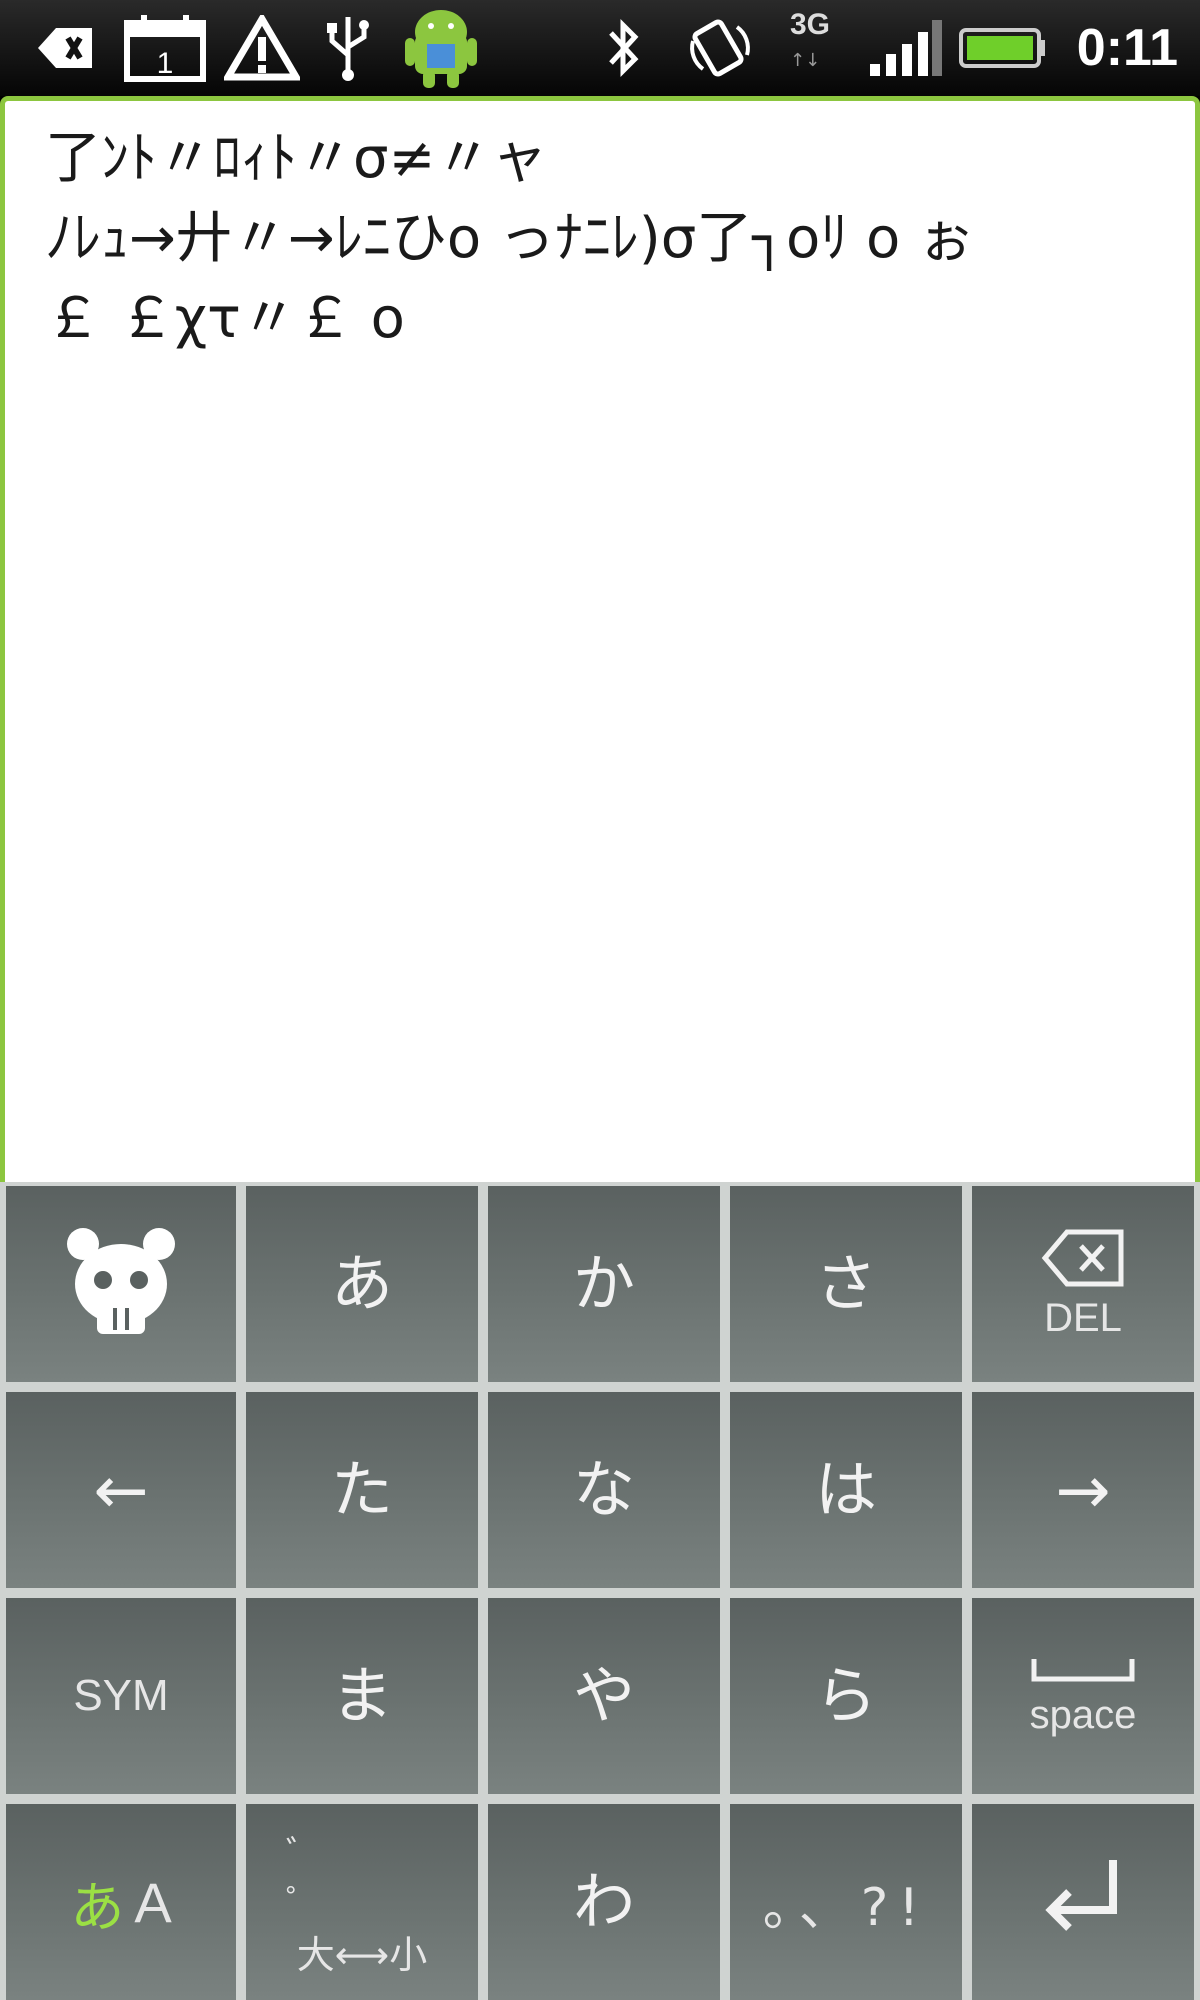  What do you see at coordinates (348, 48) in the screenshot?
I see `usb-icon` at bounding box center [348, 48].